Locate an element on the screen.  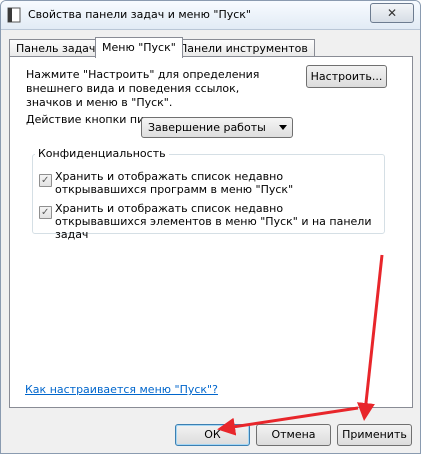
title-bar: Свойства панели задач и меню "Пуск" ✕ is located at coordinates (210, 15).